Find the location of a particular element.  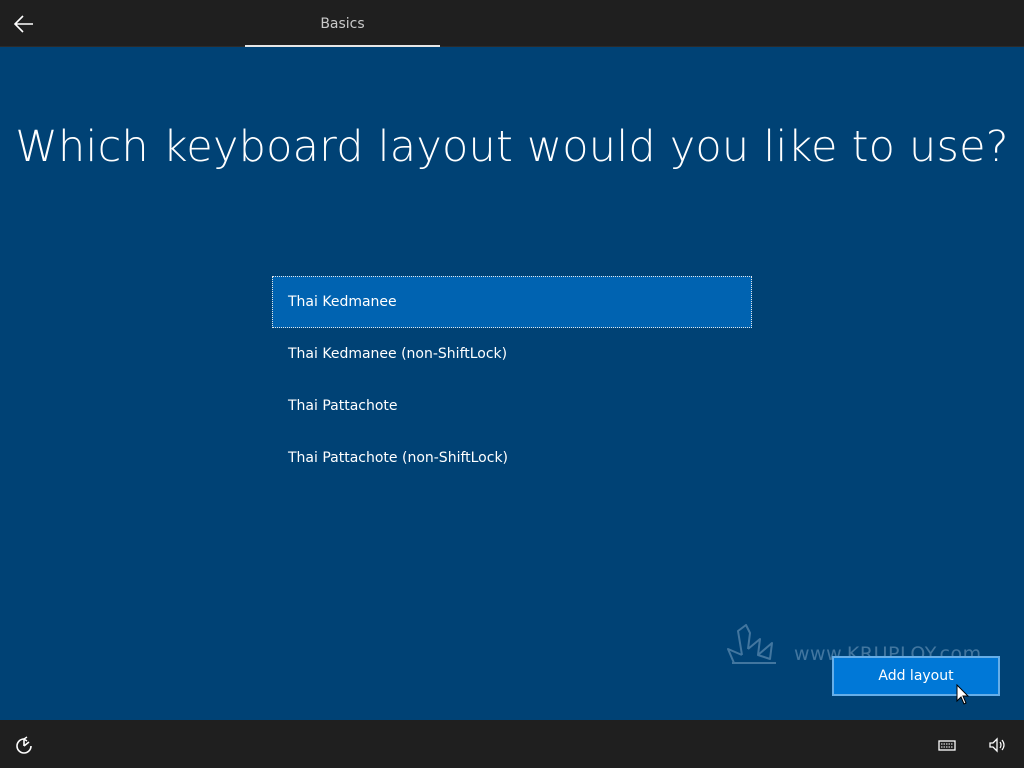

layout-item-label: Thai Pattachote is located at coordinates (343, 406).